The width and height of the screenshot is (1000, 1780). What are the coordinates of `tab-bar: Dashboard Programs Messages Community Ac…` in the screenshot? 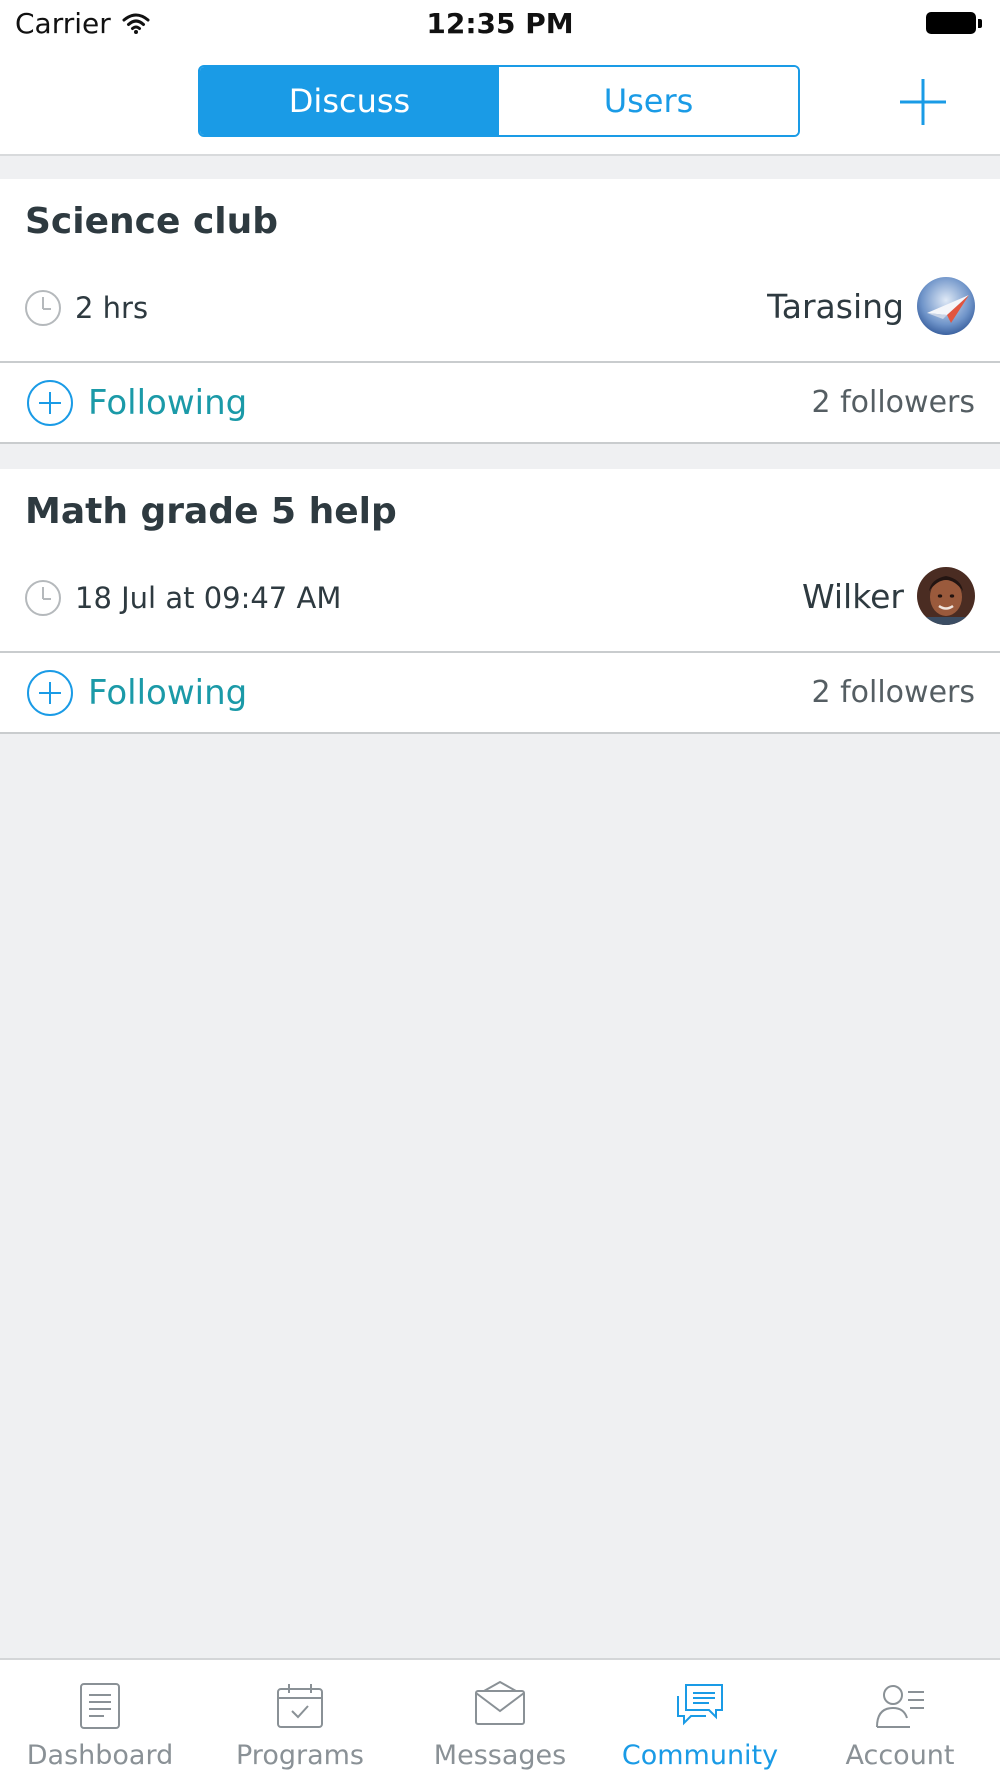 It's located at (500, 1719).